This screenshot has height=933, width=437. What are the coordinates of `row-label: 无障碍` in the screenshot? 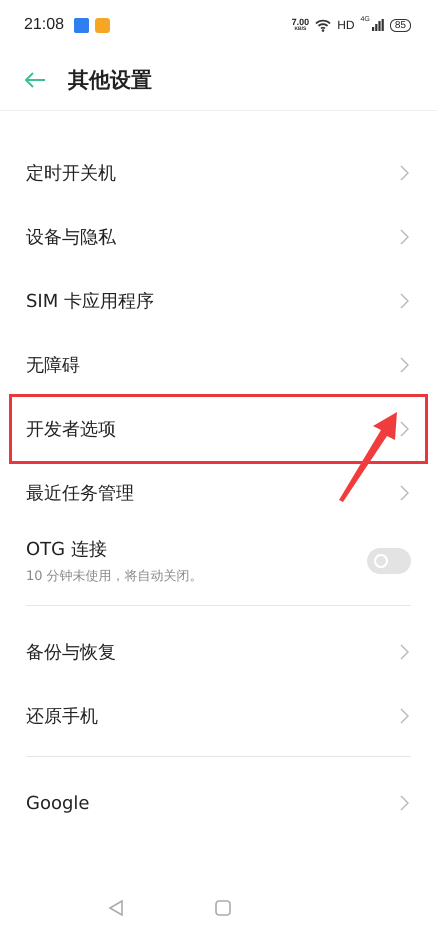 It's located at (53, 365).